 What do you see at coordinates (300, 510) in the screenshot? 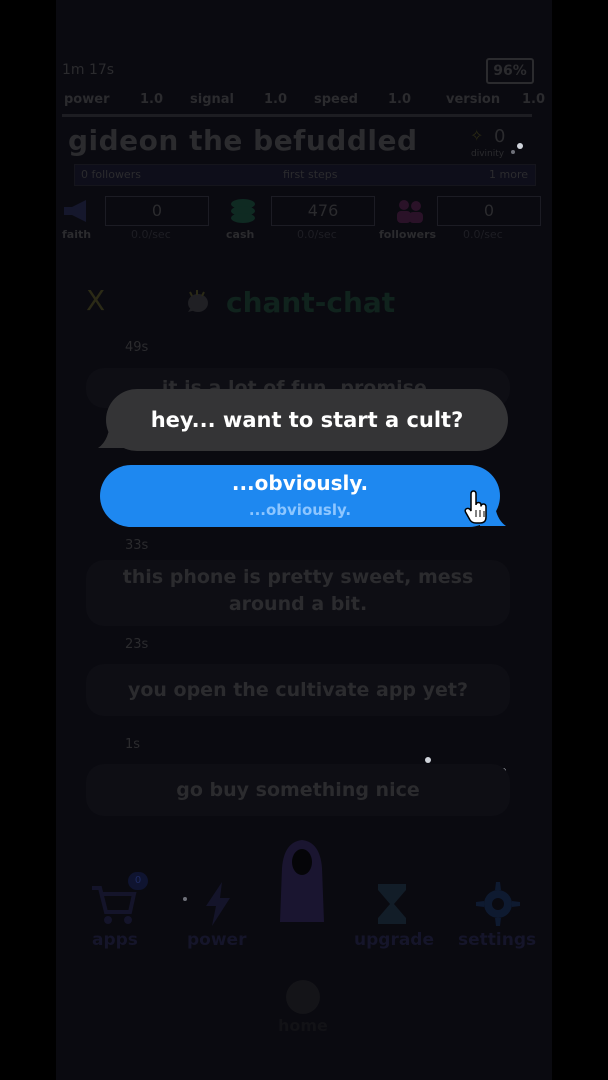
I see `reply-preview-text: ...obviously.` at bounding box center [300, 510].